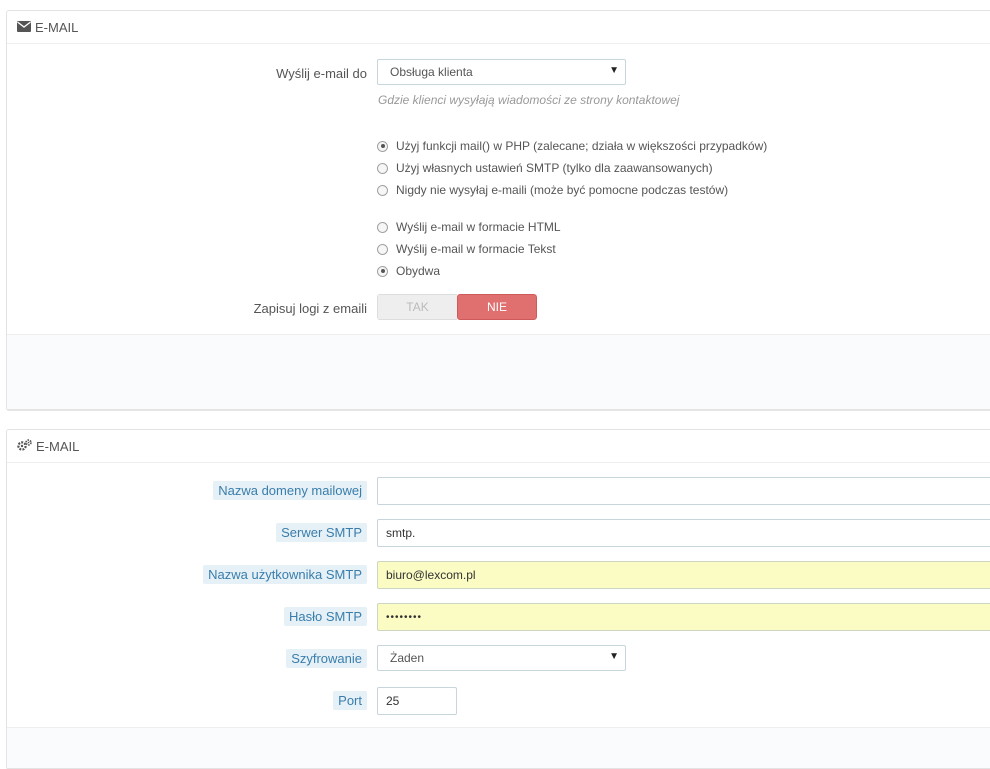 The width and height of the screenshot is (990, 769). What do you see at coordinates (683, 617) in the screenshot?
I see `smtp-password-input: ••••••••` at bounding box center [683, 617].